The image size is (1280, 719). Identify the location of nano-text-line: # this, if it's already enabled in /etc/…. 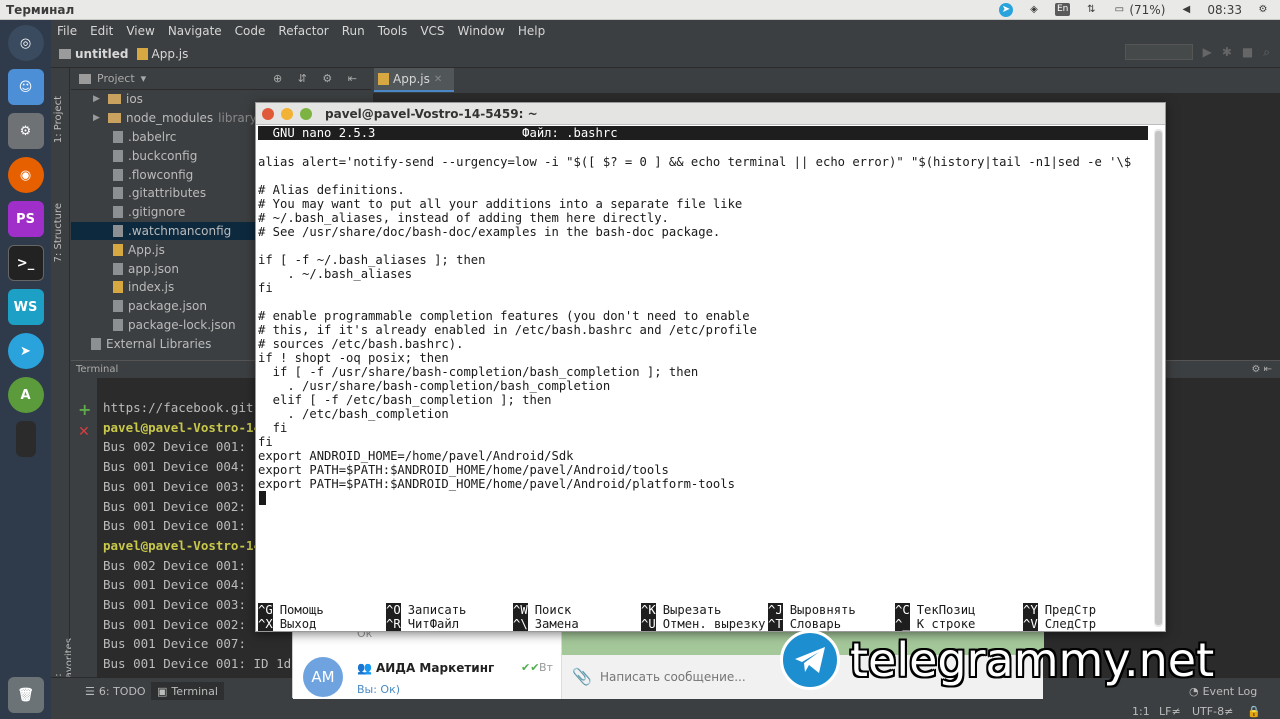
(507, 330).